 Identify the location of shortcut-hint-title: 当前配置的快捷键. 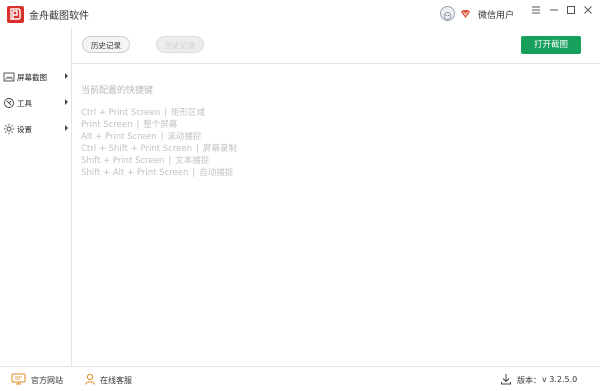
(117, 91).